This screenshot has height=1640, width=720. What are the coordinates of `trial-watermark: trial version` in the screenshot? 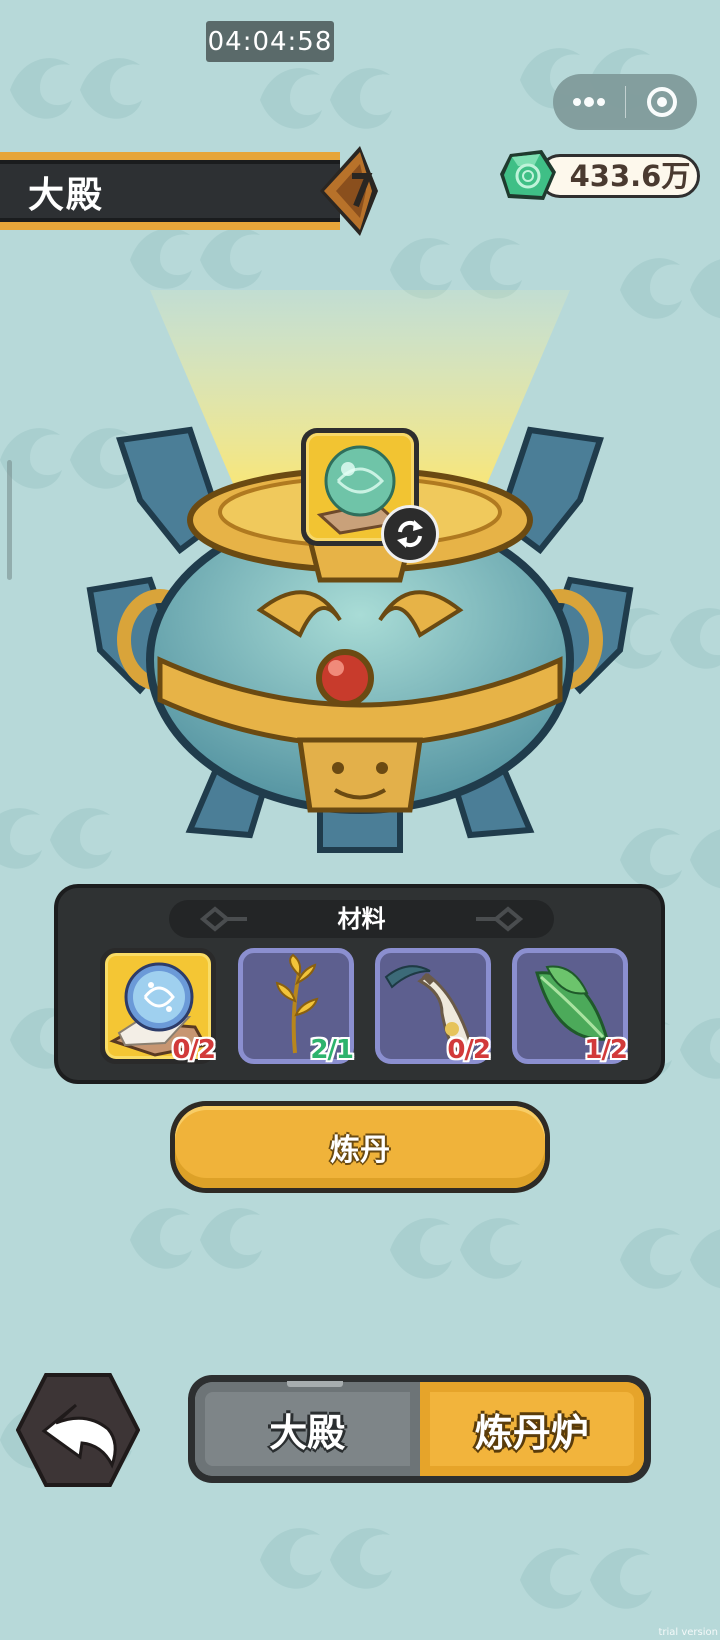 It's located at (688, 1632).